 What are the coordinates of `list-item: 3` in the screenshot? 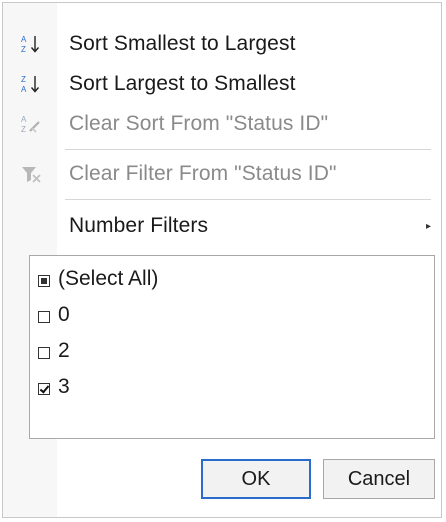 It's located at (54, 387).